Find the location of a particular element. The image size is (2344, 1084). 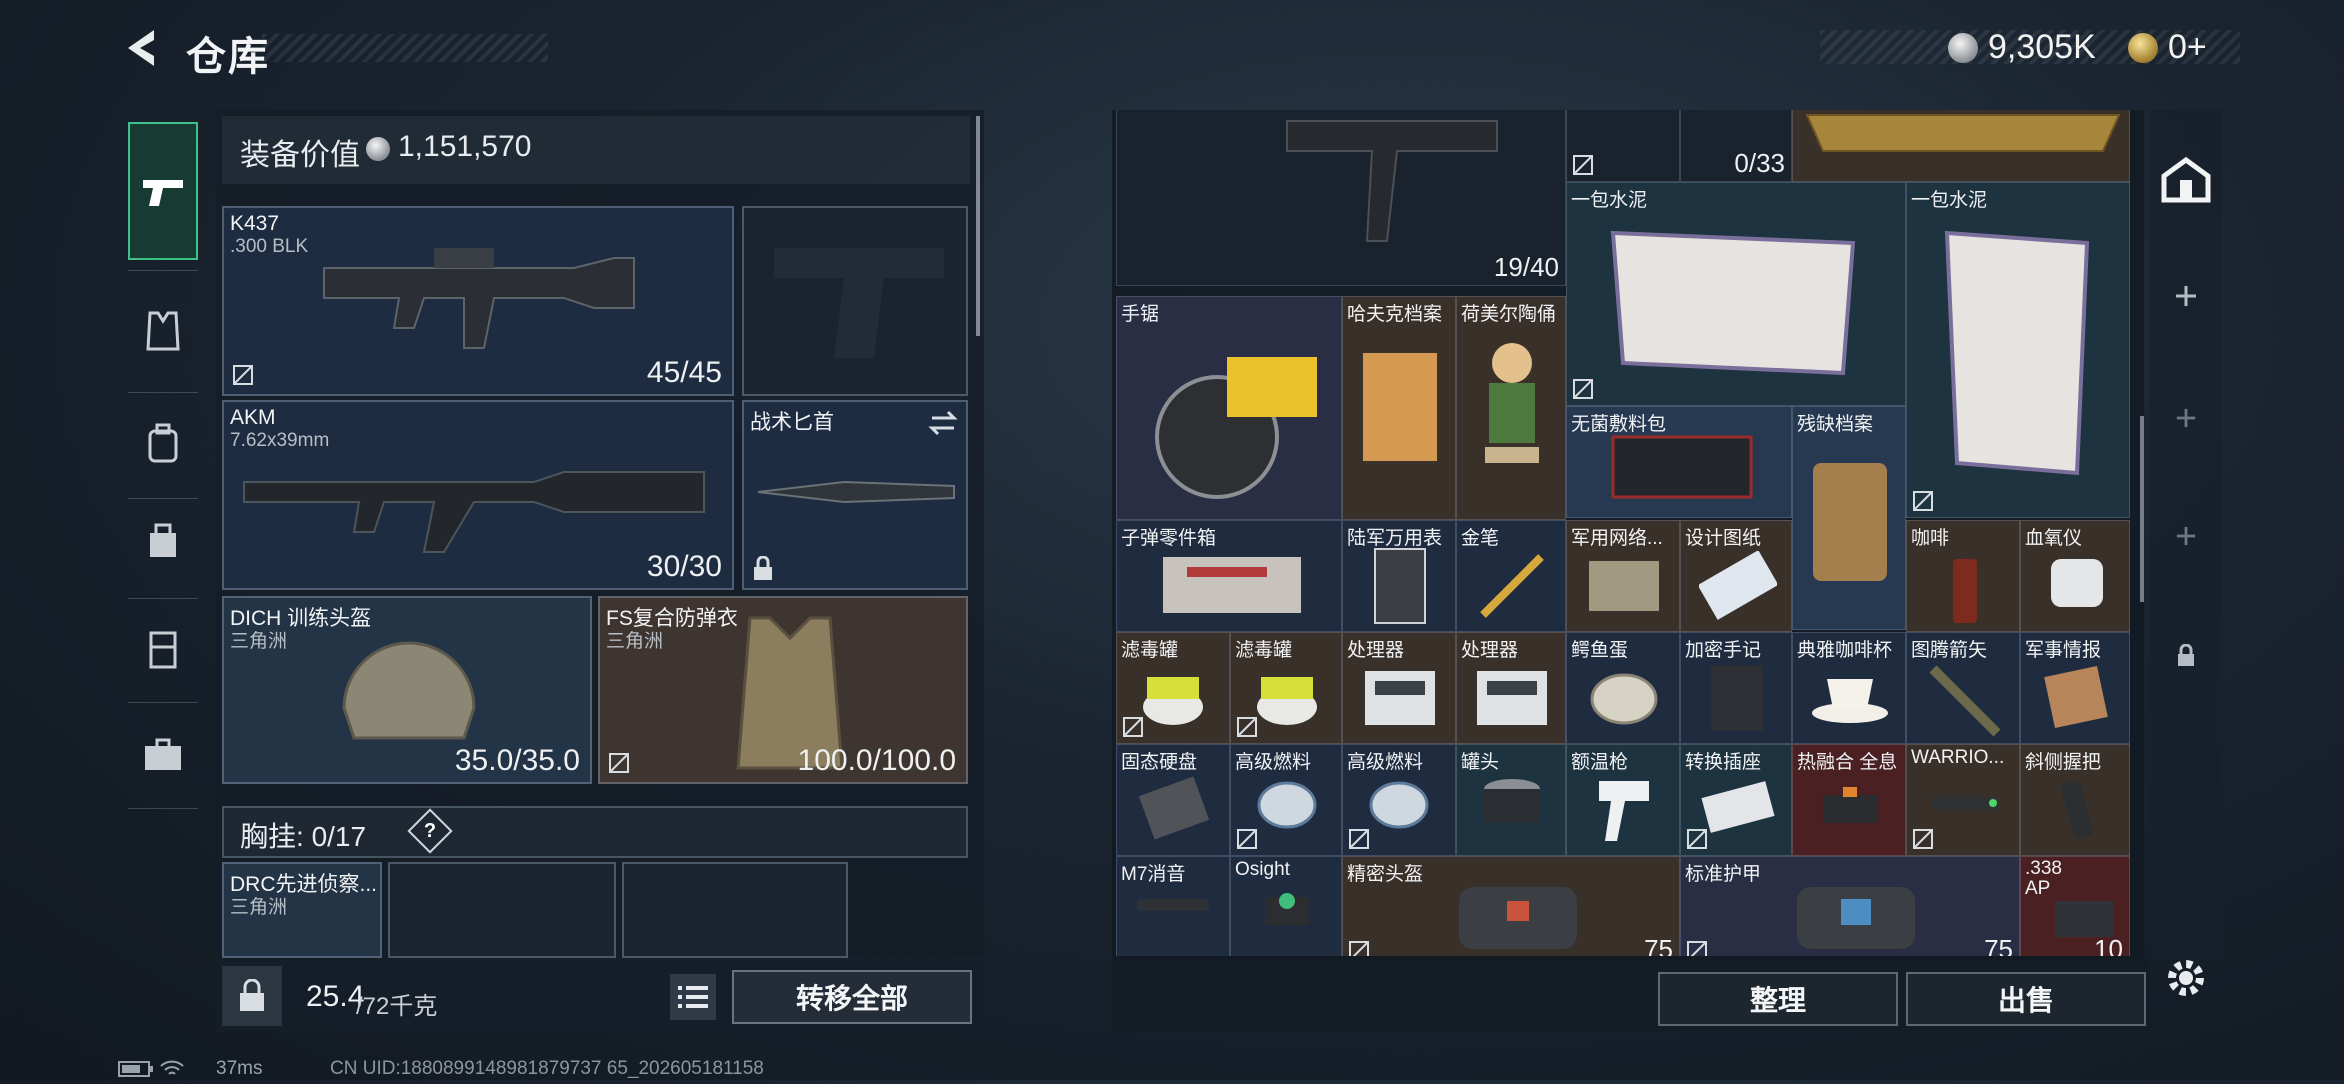

sell-button: 出售 is located at coordinates (2026, 999).